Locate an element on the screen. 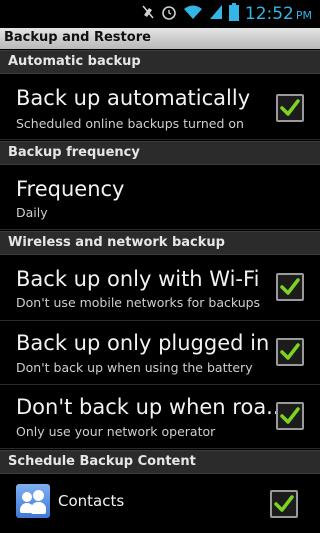 The image size is (320, 533). section-header-frequency: Backup frequency is located at coordinates (160, 153).